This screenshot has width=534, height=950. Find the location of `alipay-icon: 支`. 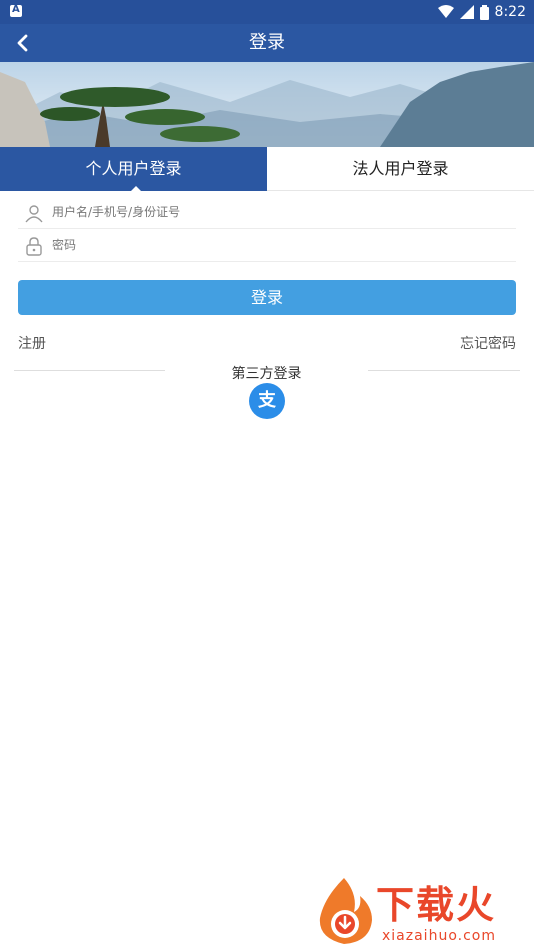

alipay-icon: 支 is located at coordinates (267, 400).